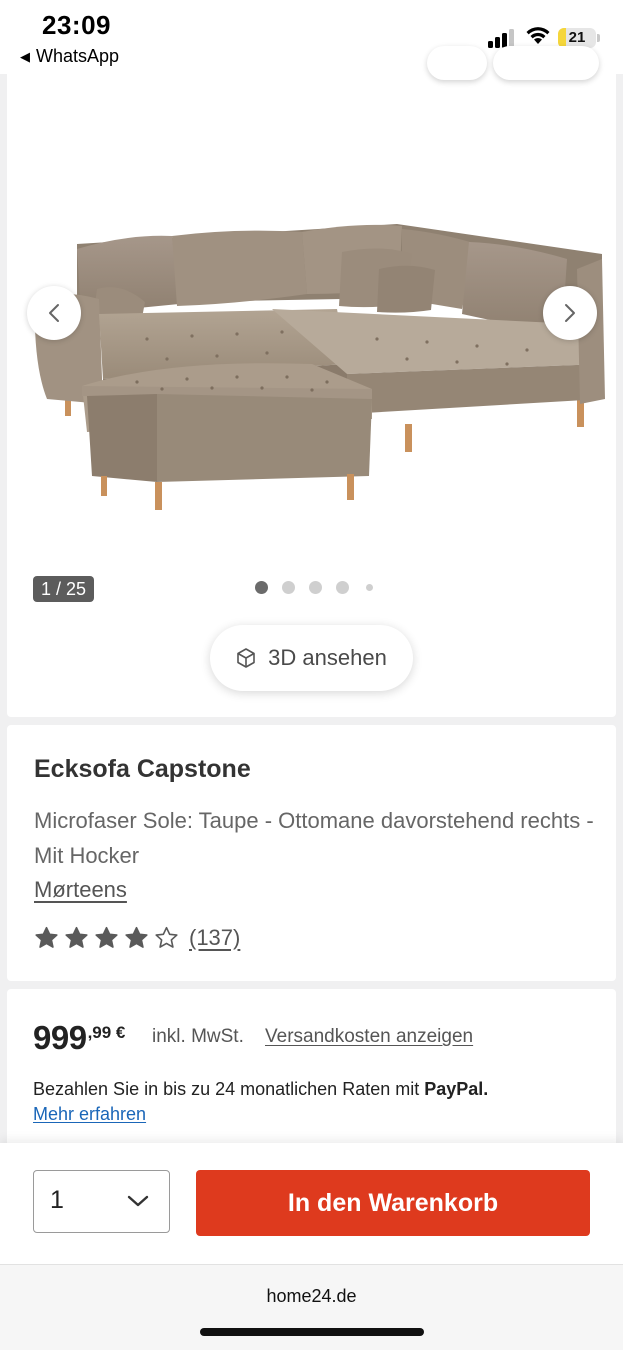 Image resolution: width=623 pixels, height=1350 pixels. Describe the element at coordinates (89, 1114) in the screenshot. I see `learn-more-link: Mehr erfahren` at that location.